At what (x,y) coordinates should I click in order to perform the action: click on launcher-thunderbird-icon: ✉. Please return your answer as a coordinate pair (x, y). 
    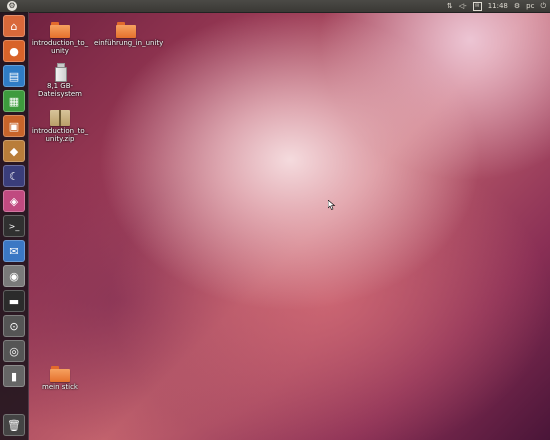
    Looking at the image, I should click on (14, 251).